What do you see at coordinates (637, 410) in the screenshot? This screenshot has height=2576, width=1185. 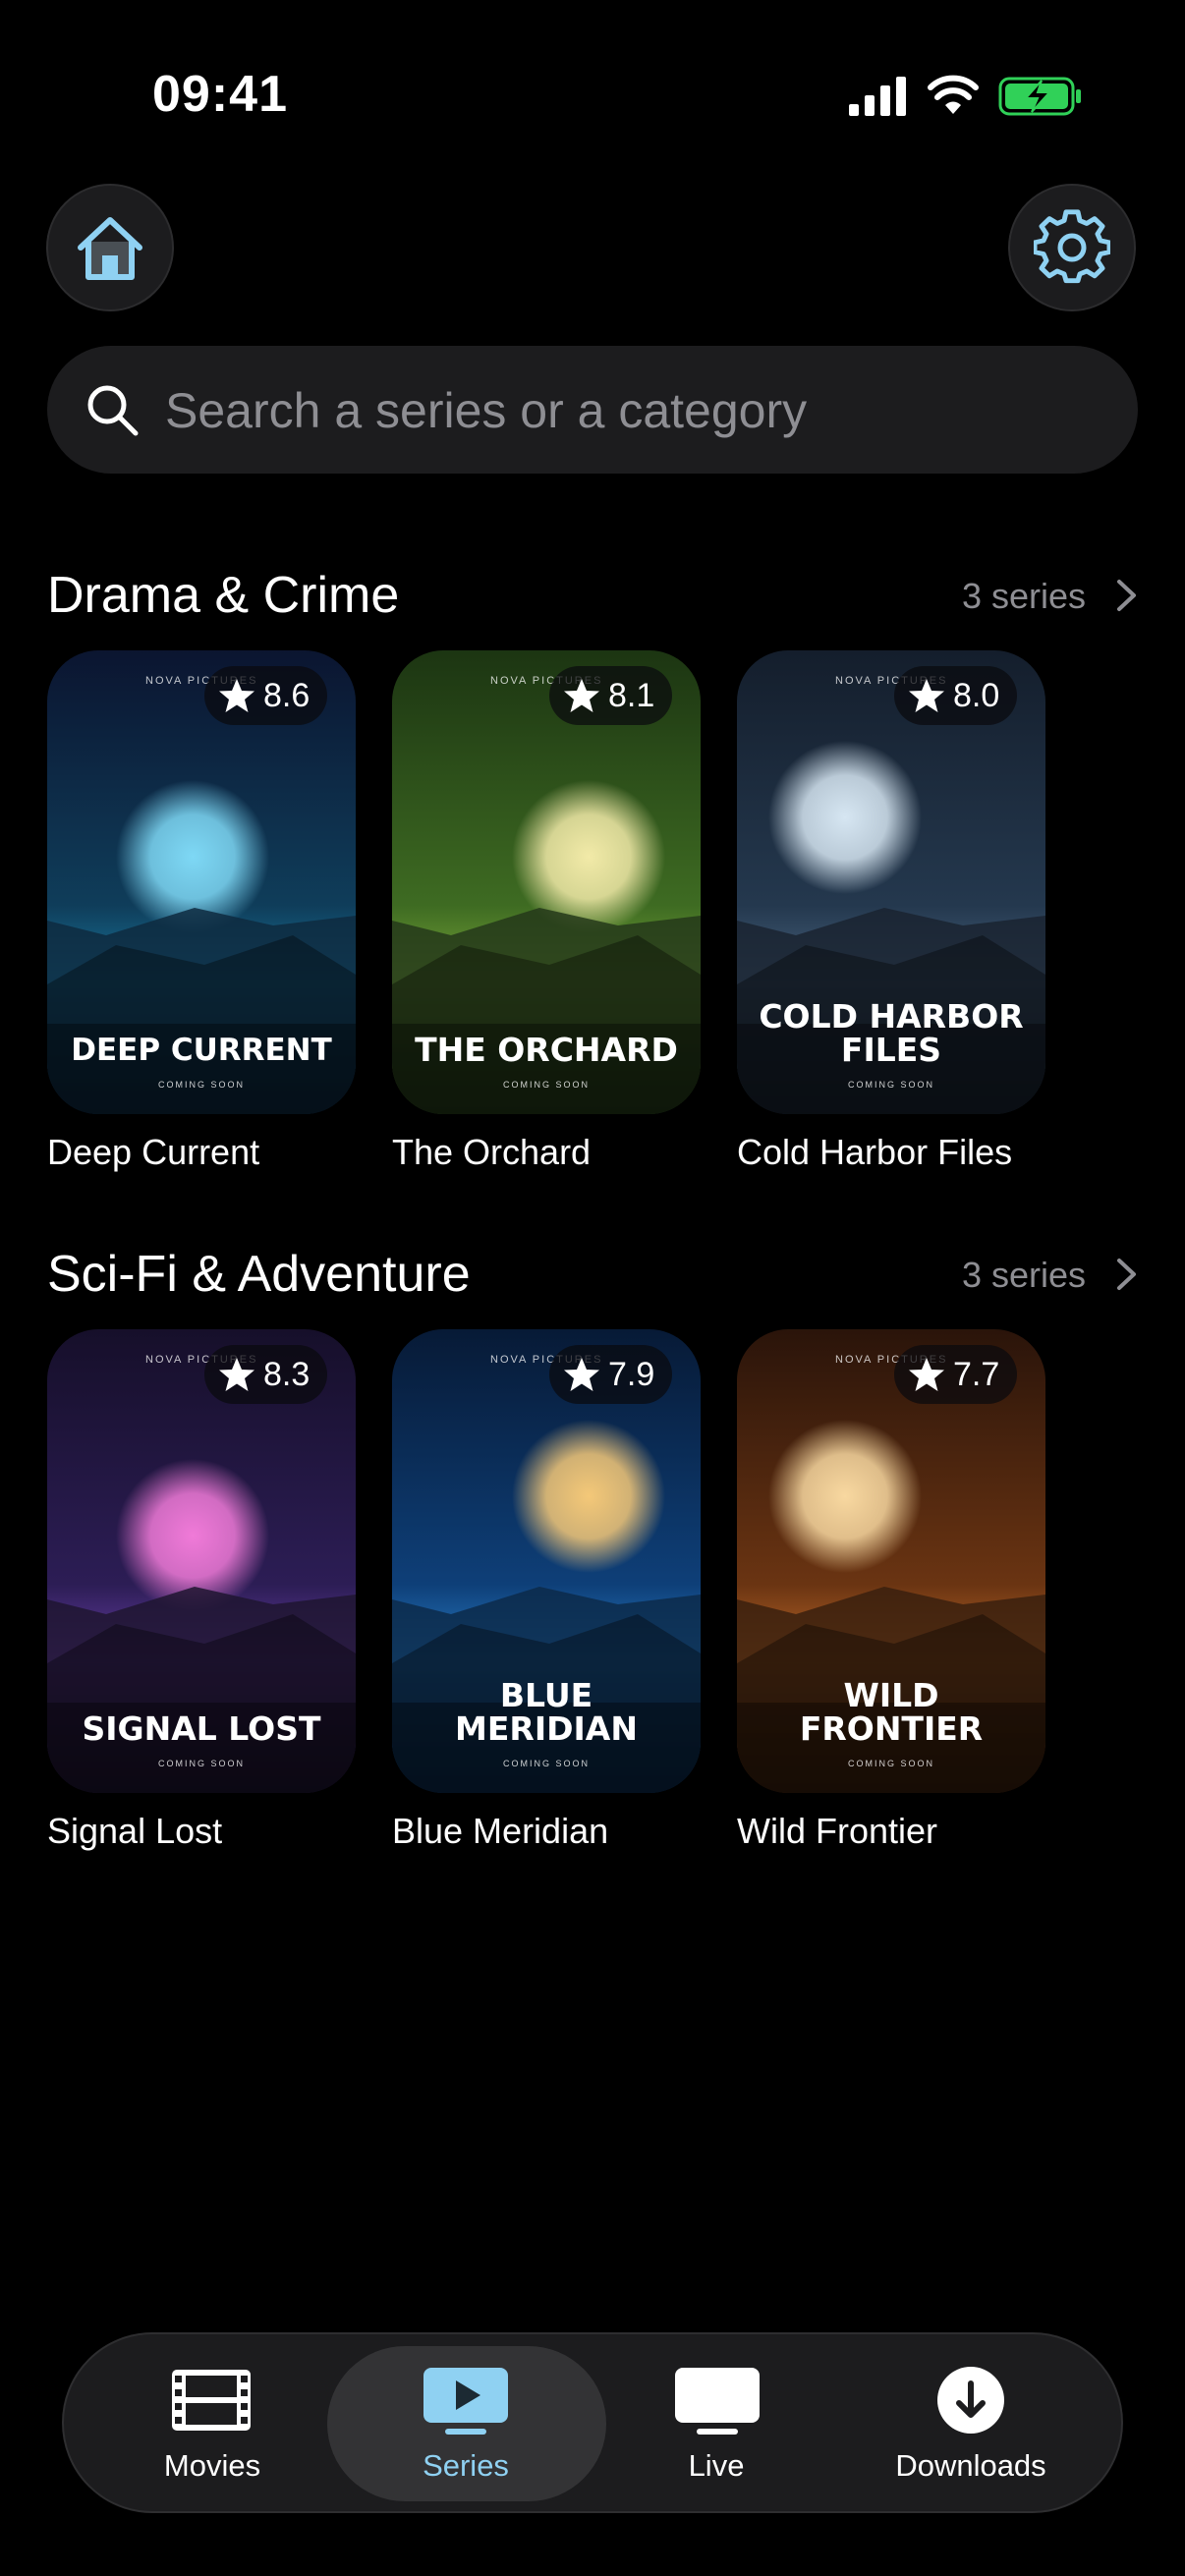 I see `search-input` at bounding box center [637, 410].